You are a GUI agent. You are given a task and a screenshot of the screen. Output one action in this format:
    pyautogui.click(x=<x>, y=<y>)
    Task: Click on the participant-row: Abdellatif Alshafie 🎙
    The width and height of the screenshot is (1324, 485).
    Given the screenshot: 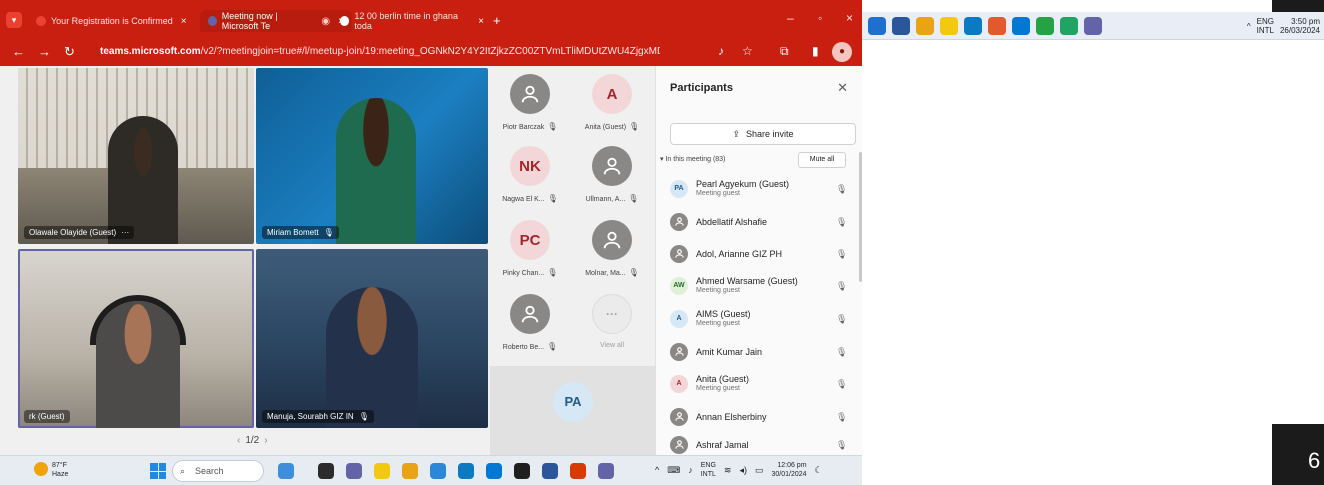 What is the action you would take?
    pyautogui.click(x=765, y=223)
    